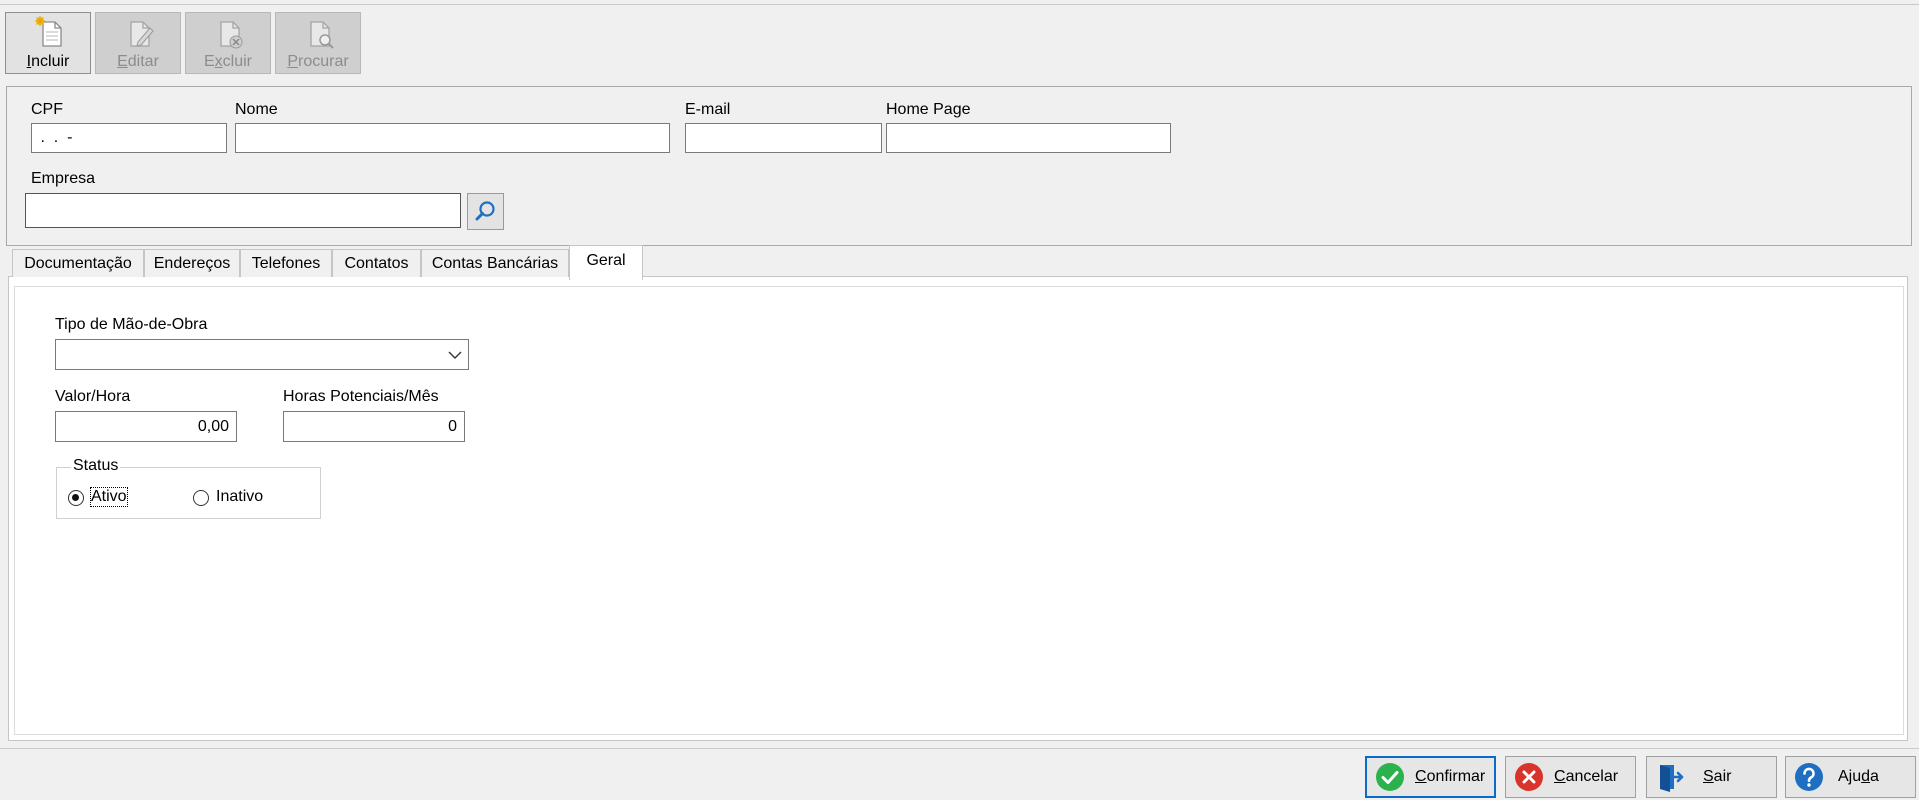  I want to click on horas-potenciais-label: Horas Potenciais/Mês, so click(361, 396).